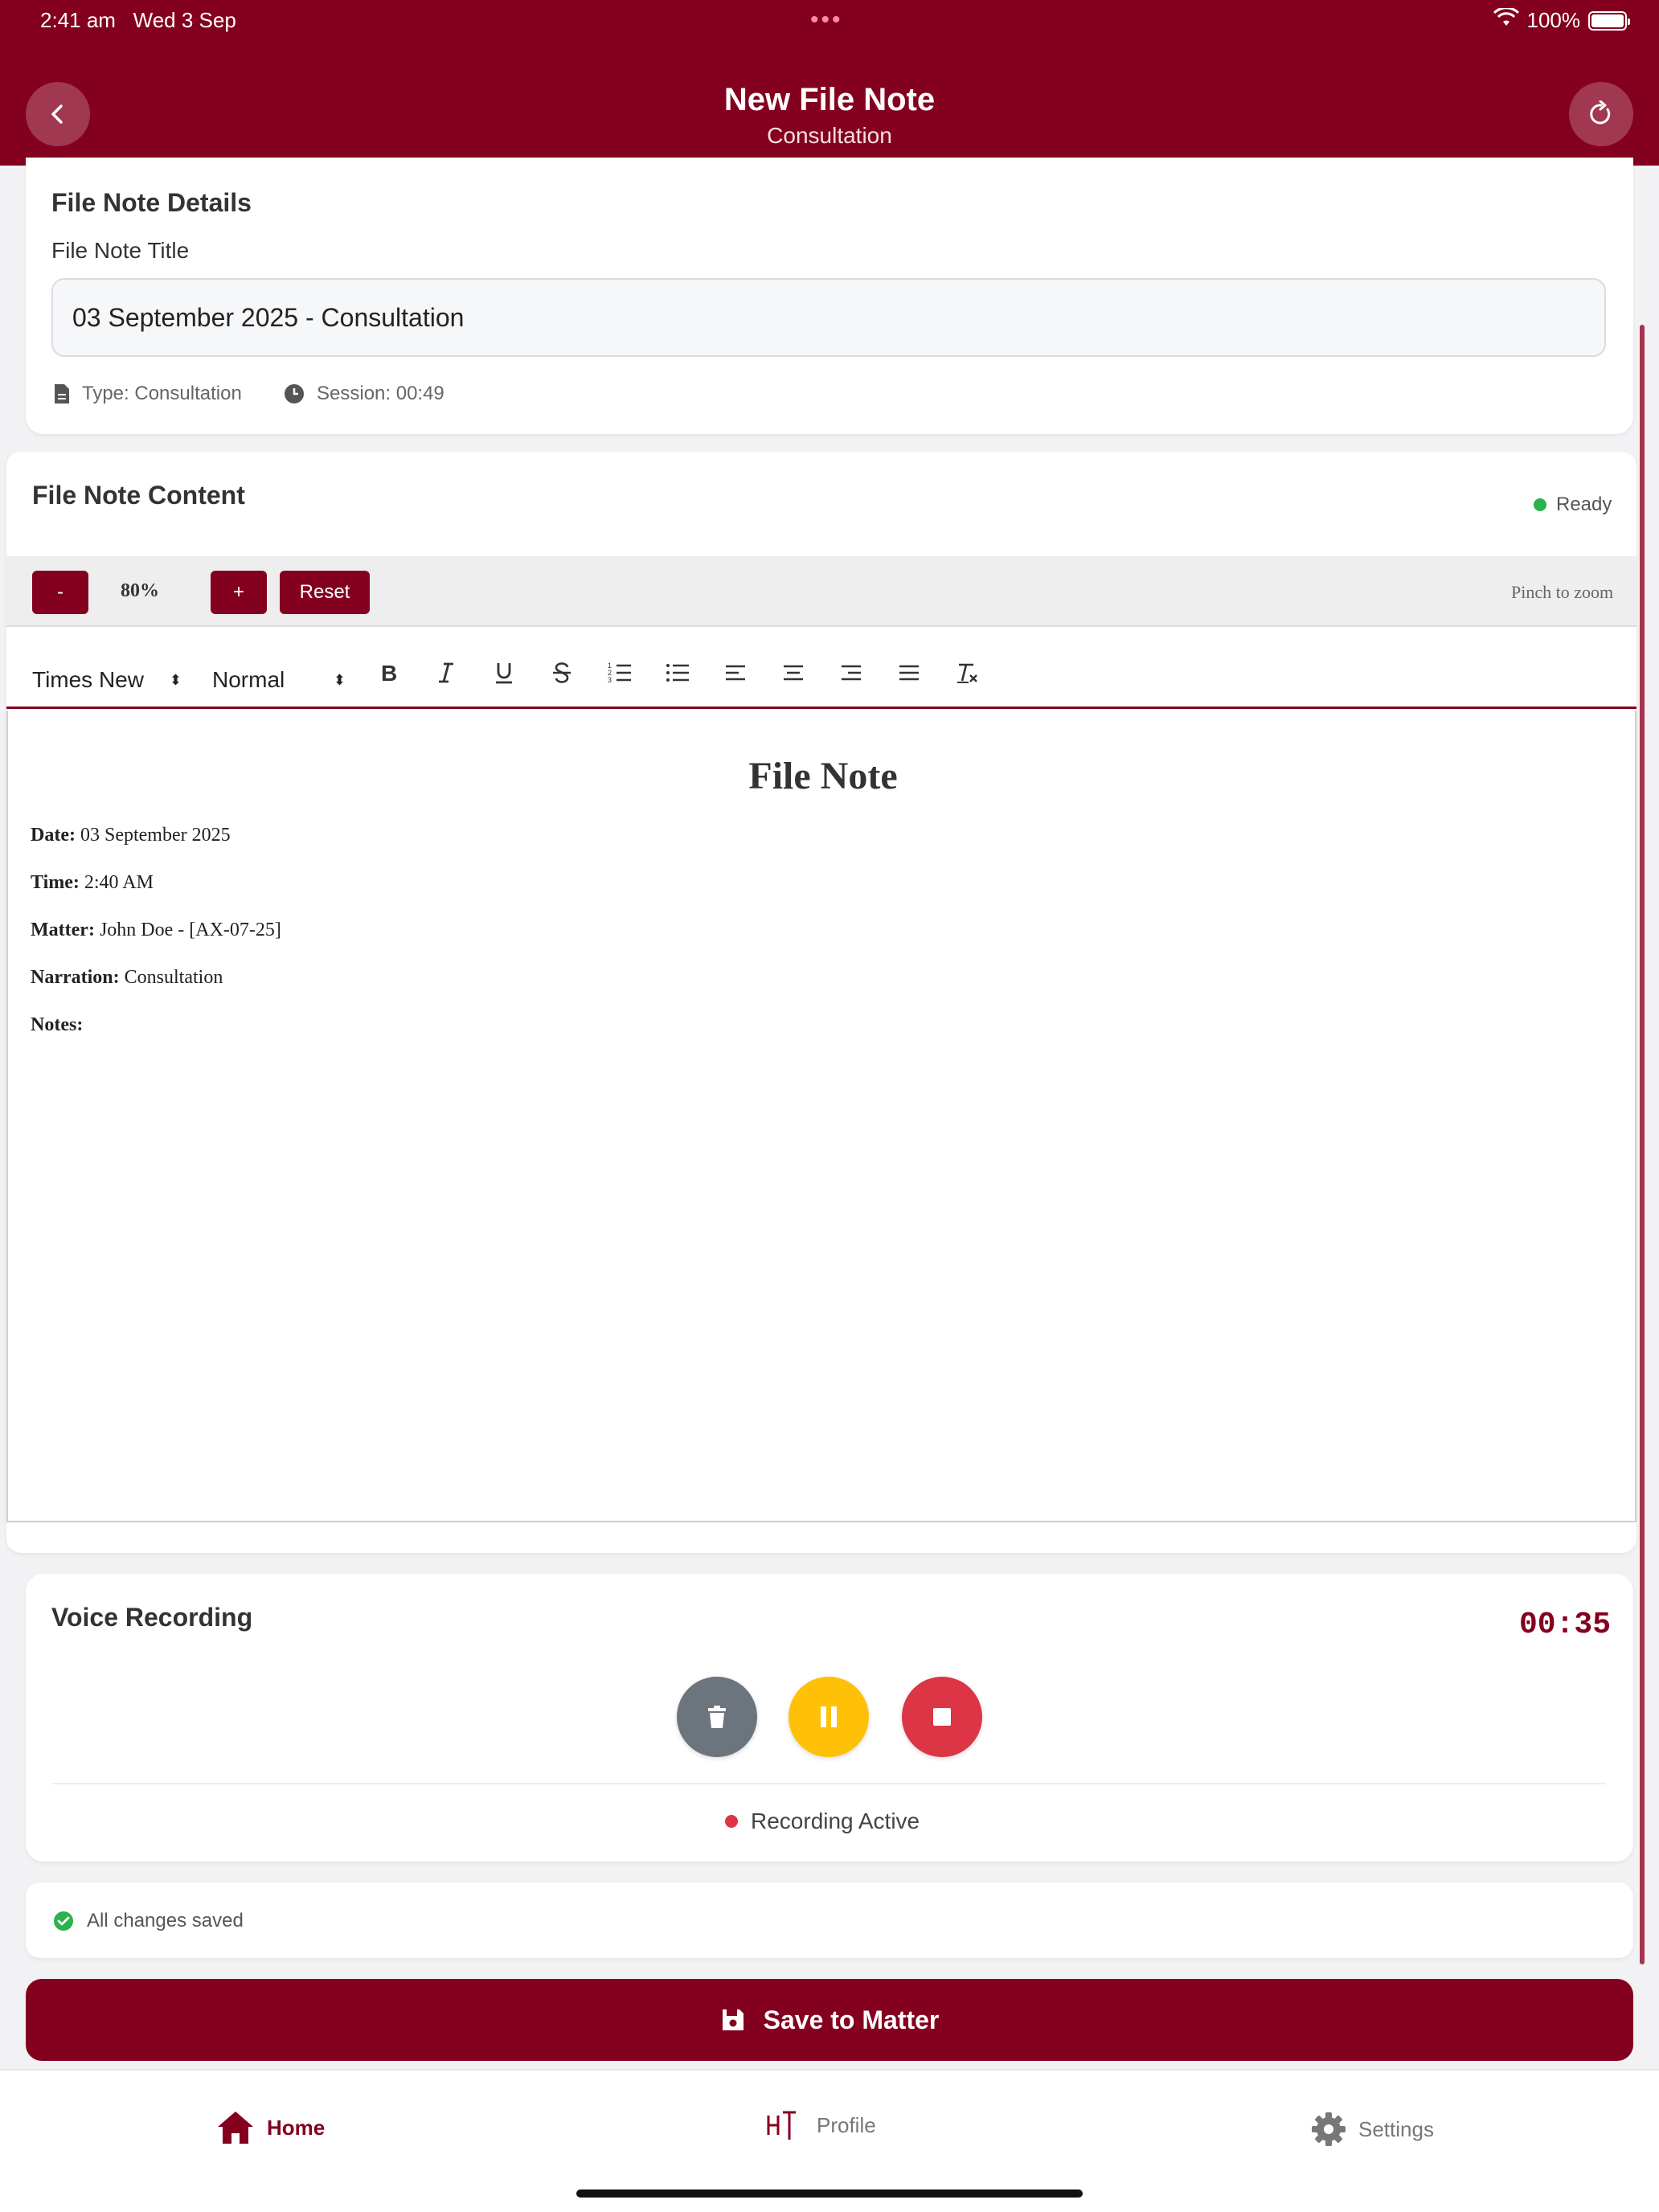 Image resolution: width=1659 pixels, height=2212 pixels. Describe the element at coordinates (731, 1821) in the screenshot. I see `recording-dot-icon` at that location.